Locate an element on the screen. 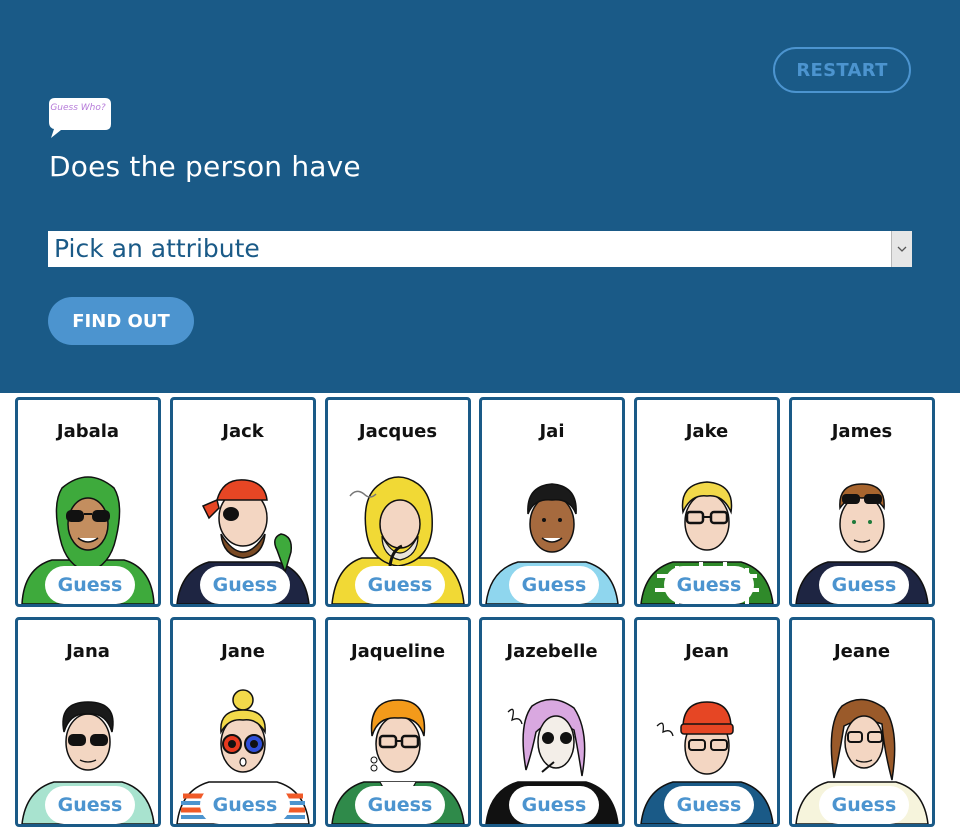 This screenshot has height=835, width=962. character-card-jazebelle: Jazebelle Guess is located at coordinates (552, 722).